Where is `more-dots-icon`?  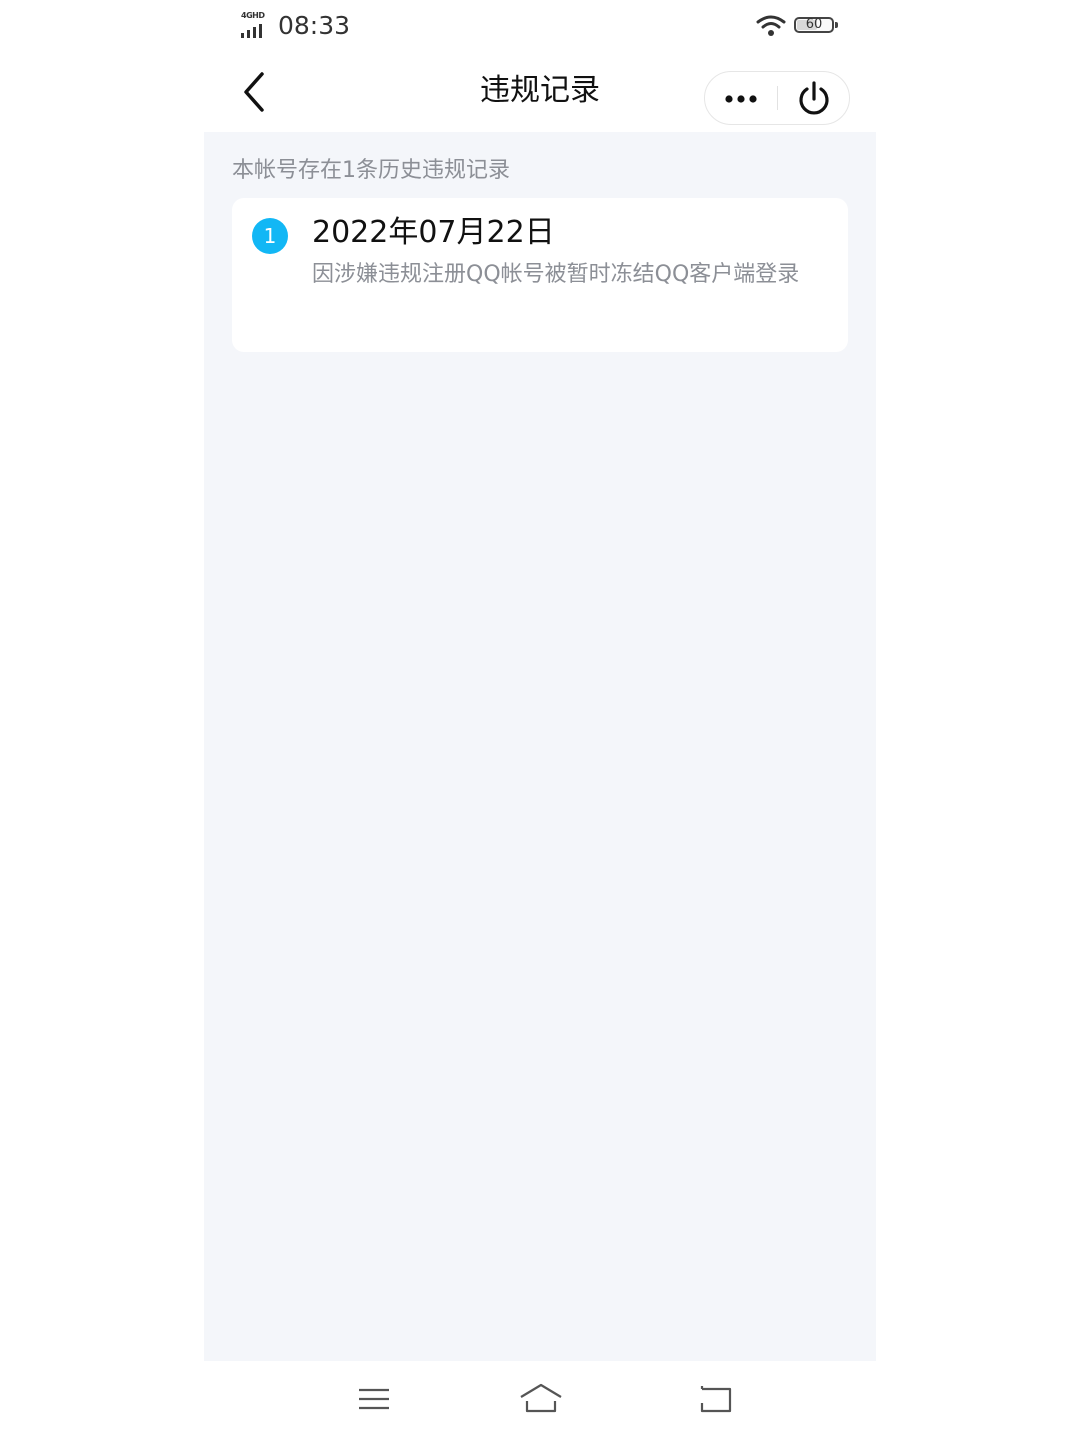 more-dots-icon is located at coordinates (741, 99).